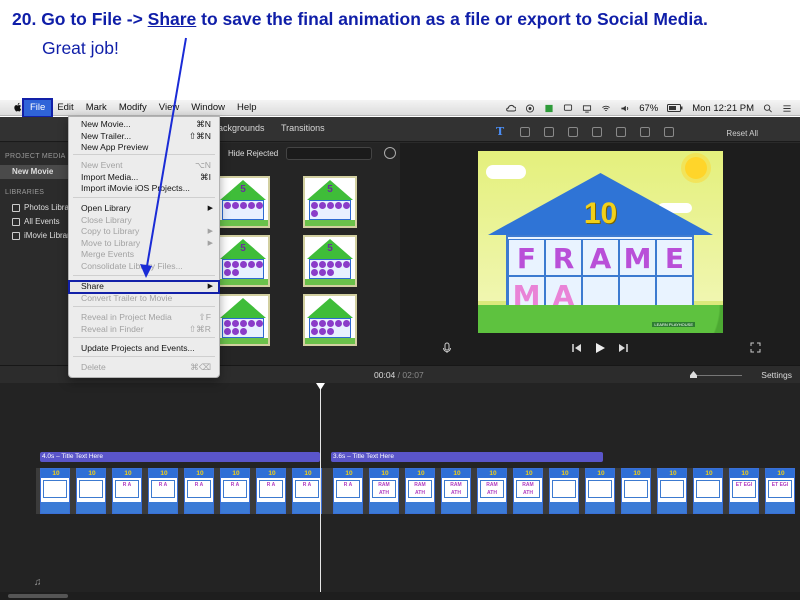  What do you see at coordinates (38, 596) in the screenshot?
I see `scrollbar-thumb` at bounding box center [38, 596].